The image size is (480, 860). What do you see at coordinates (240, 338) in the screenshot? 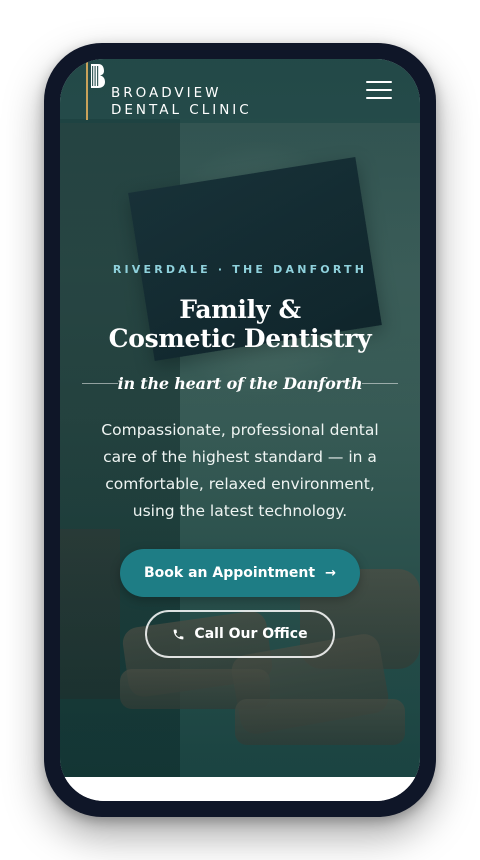
I see `hero-title-line2: Cosmetic Dentistry` at bounding box center [240, 338].